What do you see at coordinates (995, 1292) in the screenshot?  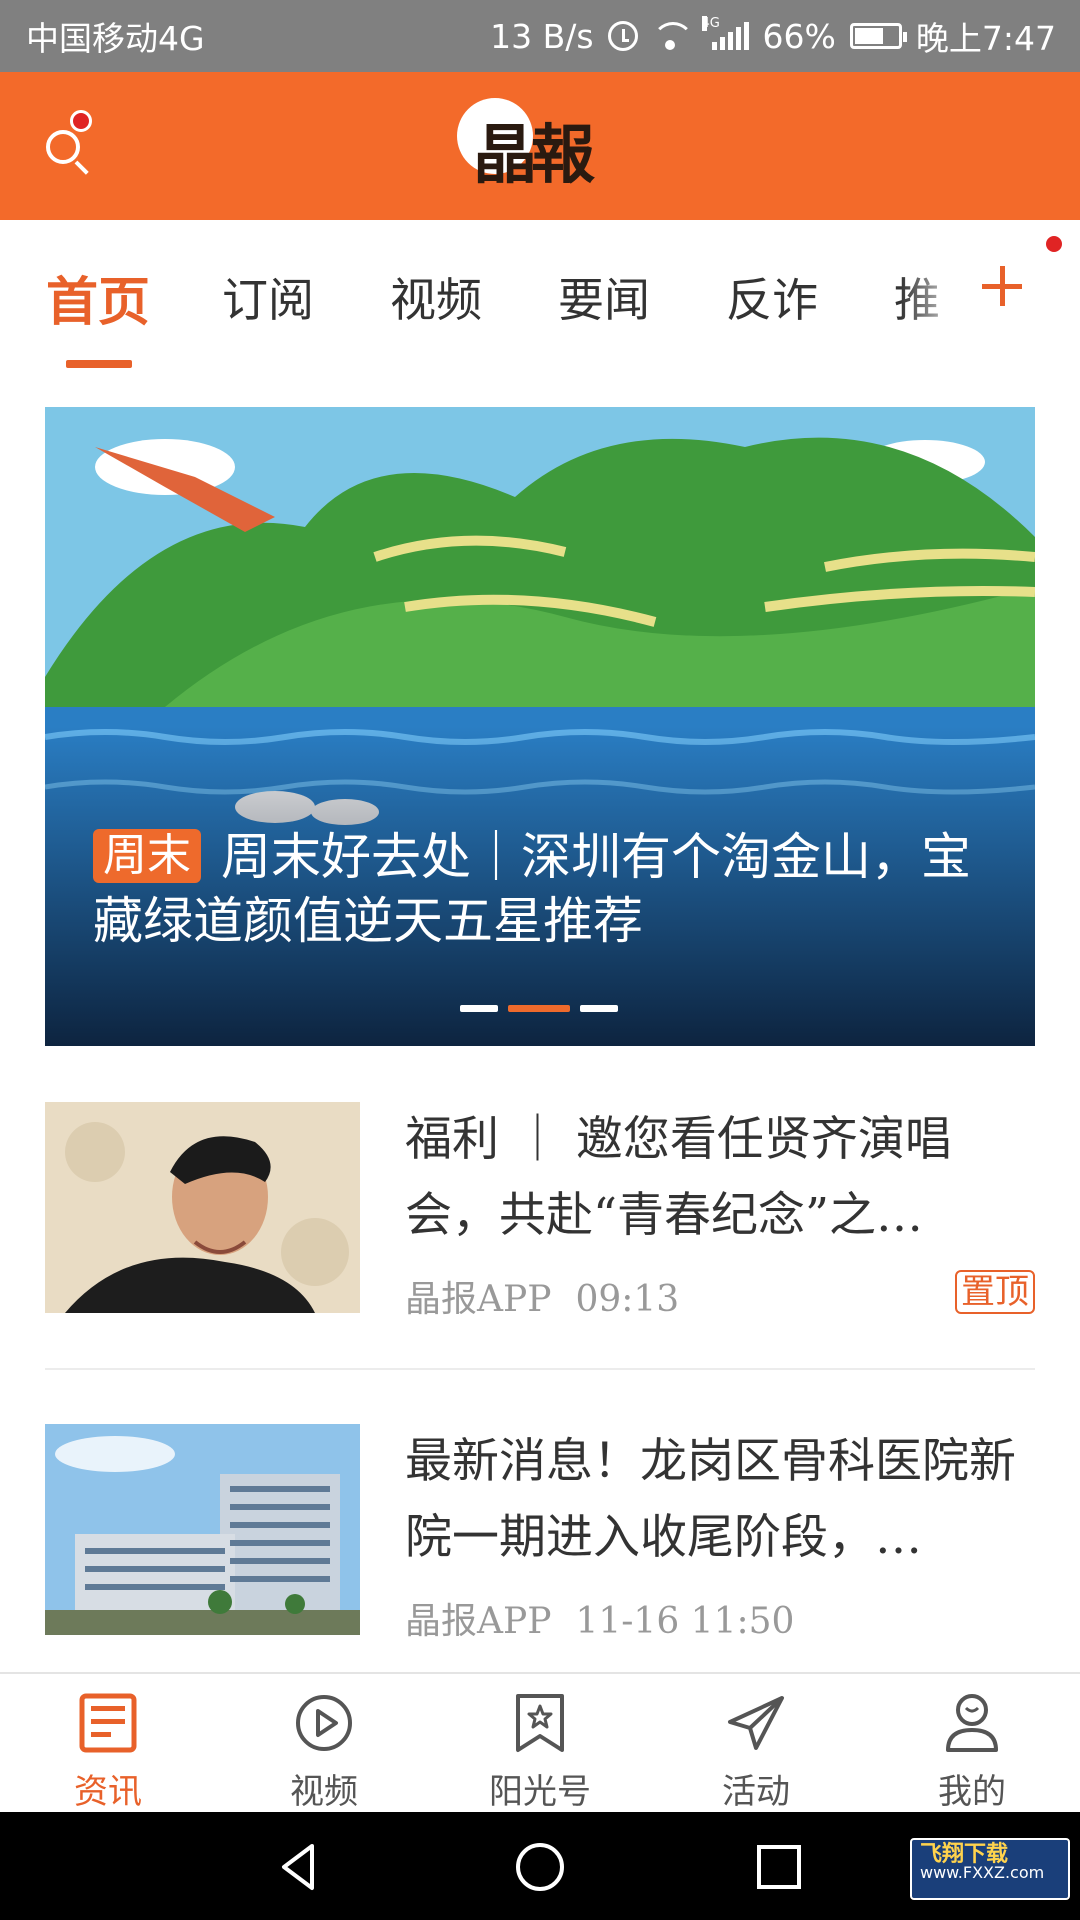 I see `pinned-badge: 置顶` at bounding box center [995, 1292].